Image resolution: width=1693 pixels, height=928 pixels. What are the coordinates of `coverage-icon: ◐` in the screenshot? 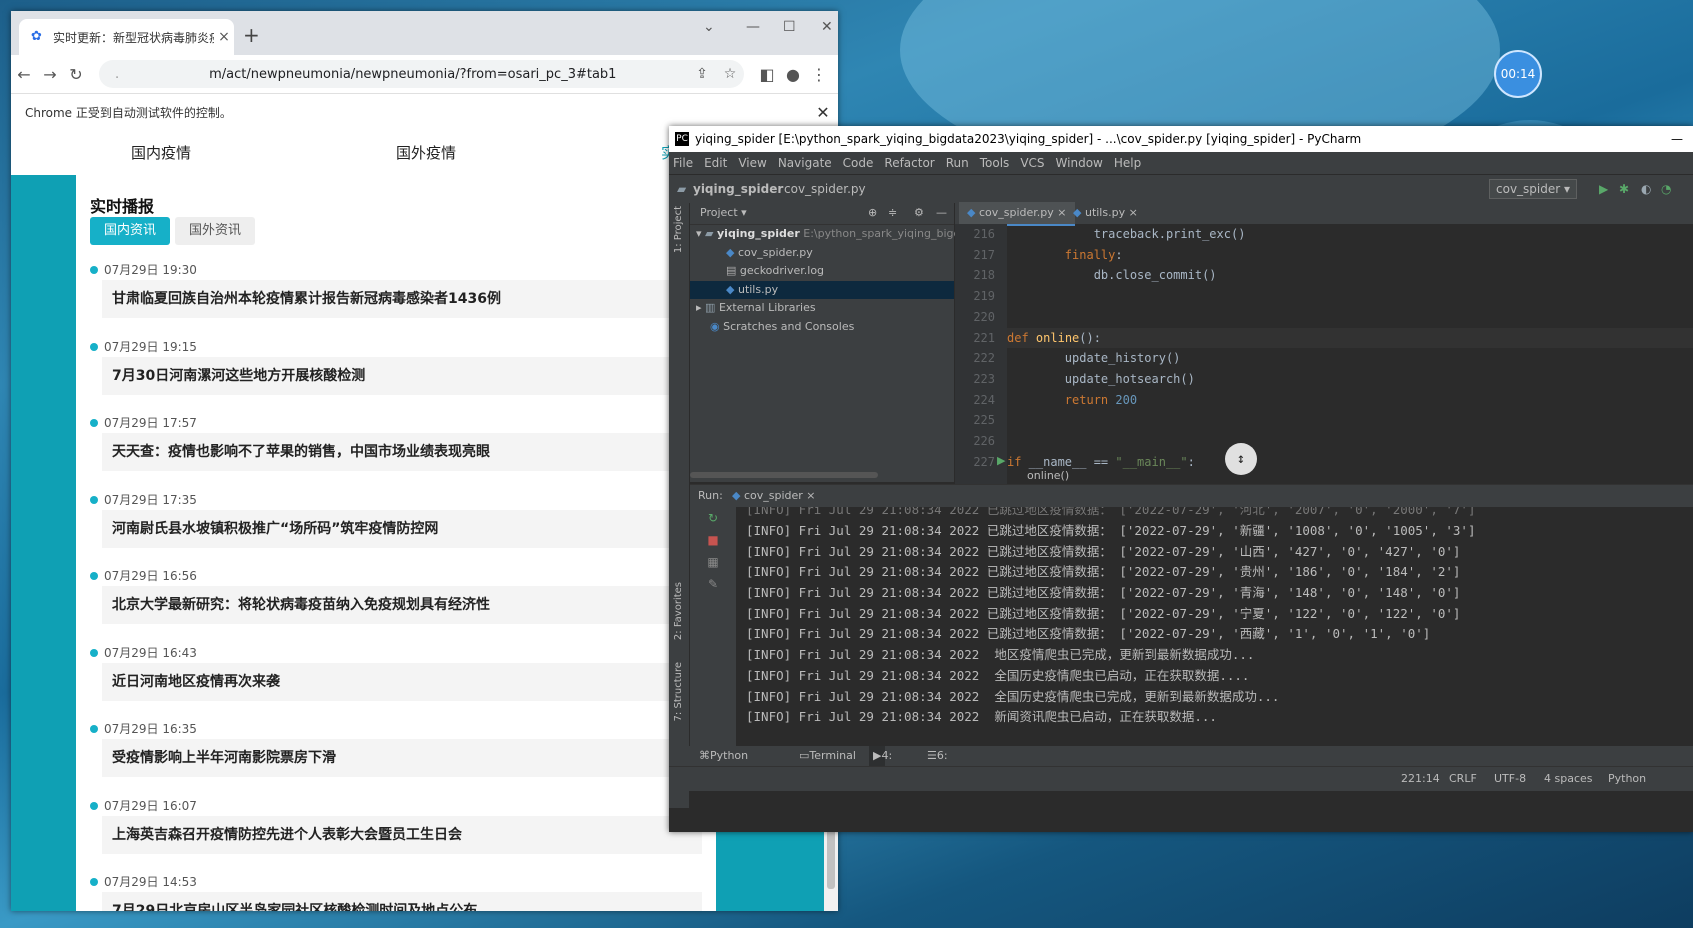 It's located at (1646, 189).